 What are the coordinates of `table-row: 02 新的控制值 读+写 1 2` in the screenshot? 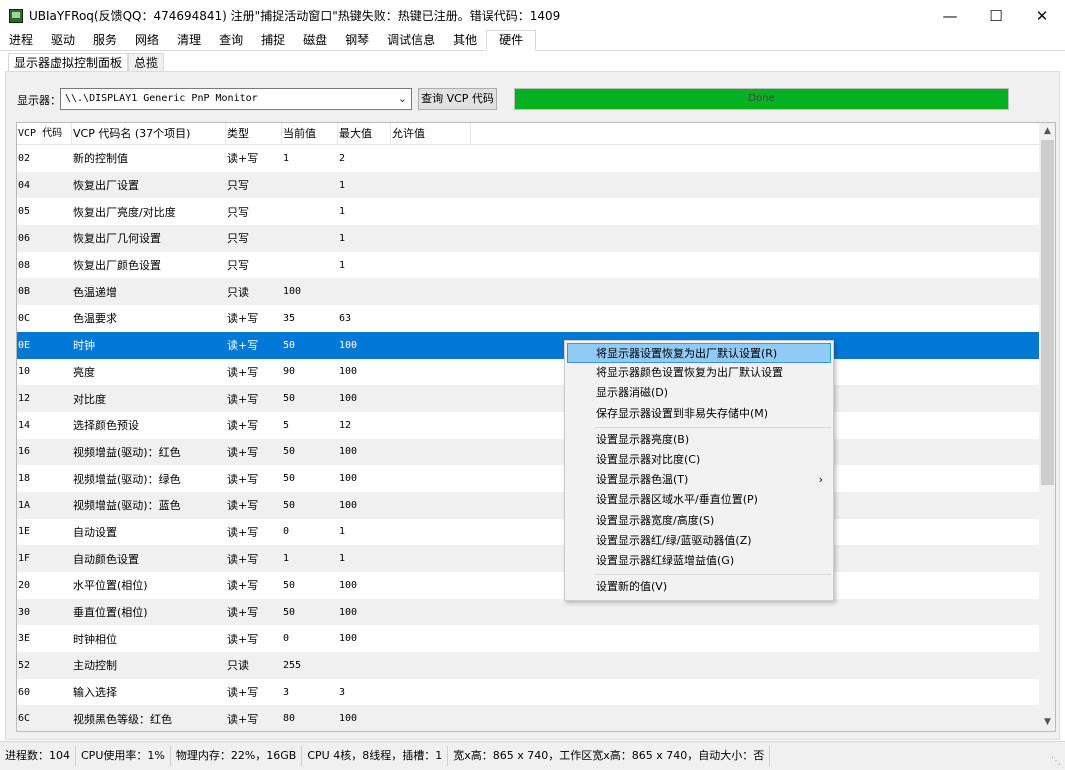 It's located at (528, 158).